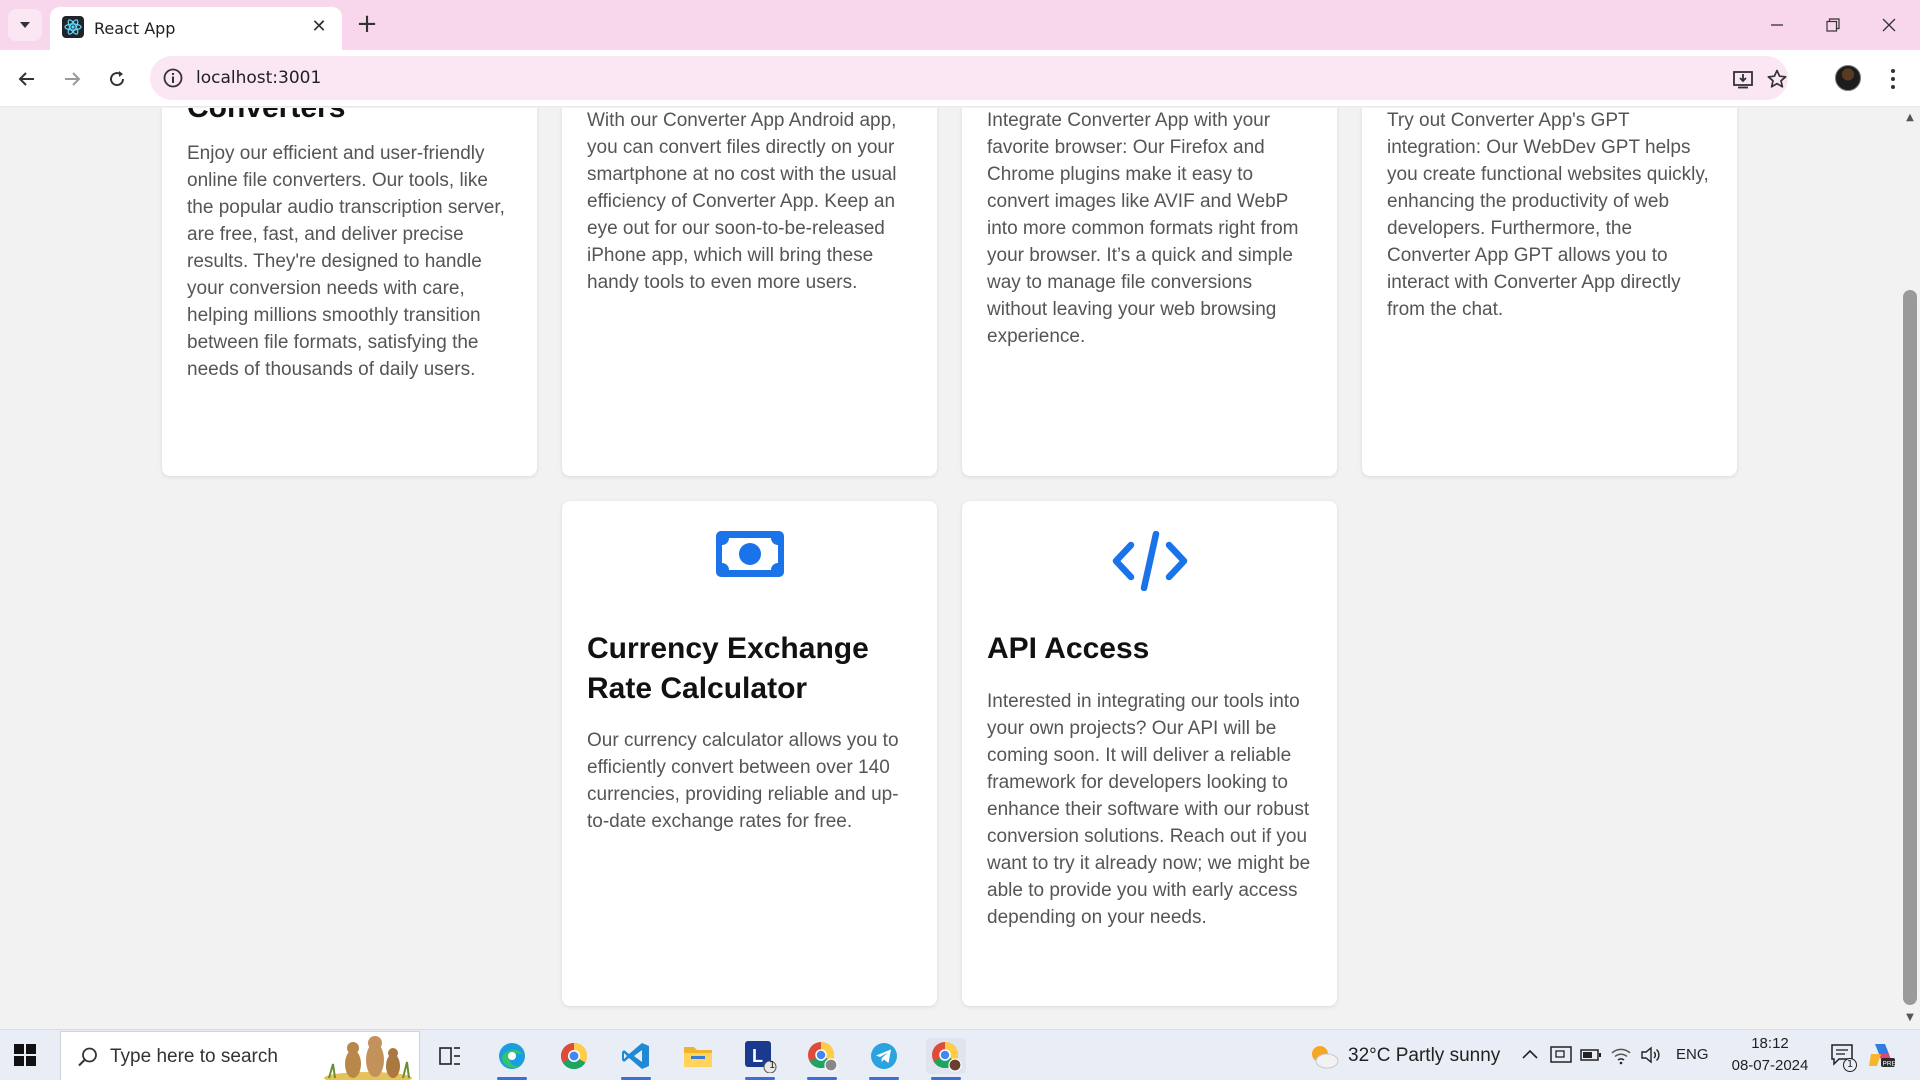 The width and height of the screenshot is (1920, 1080). I want to click on tab-strip: React App ✕ +, so click(960, 25).